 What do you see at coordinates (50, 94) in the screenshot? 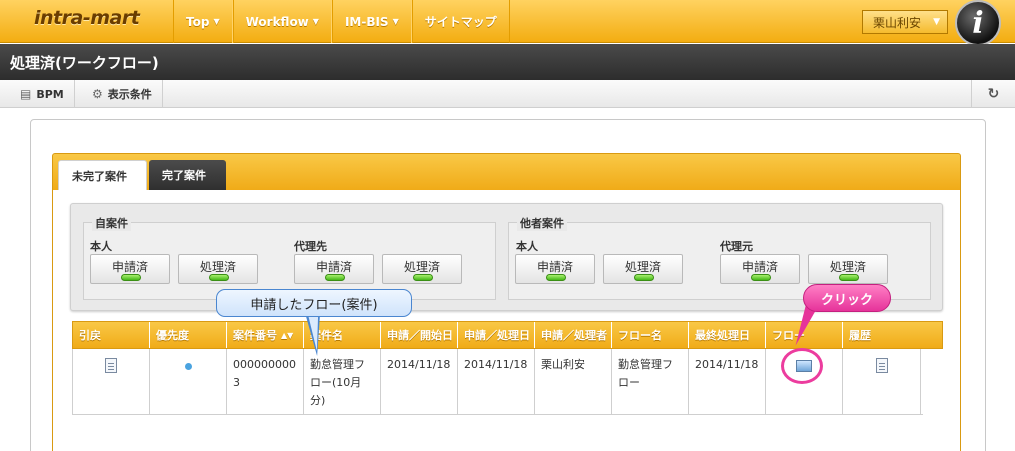
I see `bpm-label: BPM` at bounding box center [50, 94].